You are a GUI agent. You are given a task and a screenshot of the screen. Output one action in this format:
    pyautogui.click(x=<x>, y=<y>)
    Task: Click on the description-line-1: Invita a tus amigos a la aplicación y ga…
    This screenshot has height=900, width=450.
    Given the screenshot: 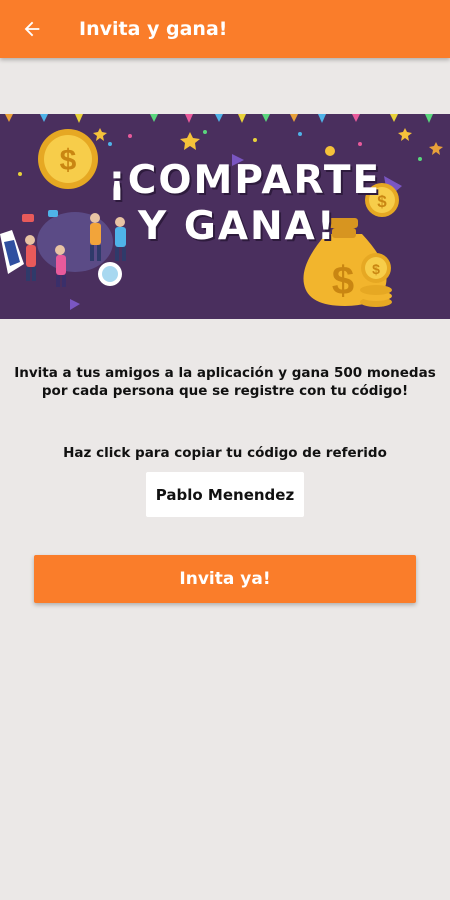 What is the action you would take?
    pyautogui.click(x=225, y=373)
    